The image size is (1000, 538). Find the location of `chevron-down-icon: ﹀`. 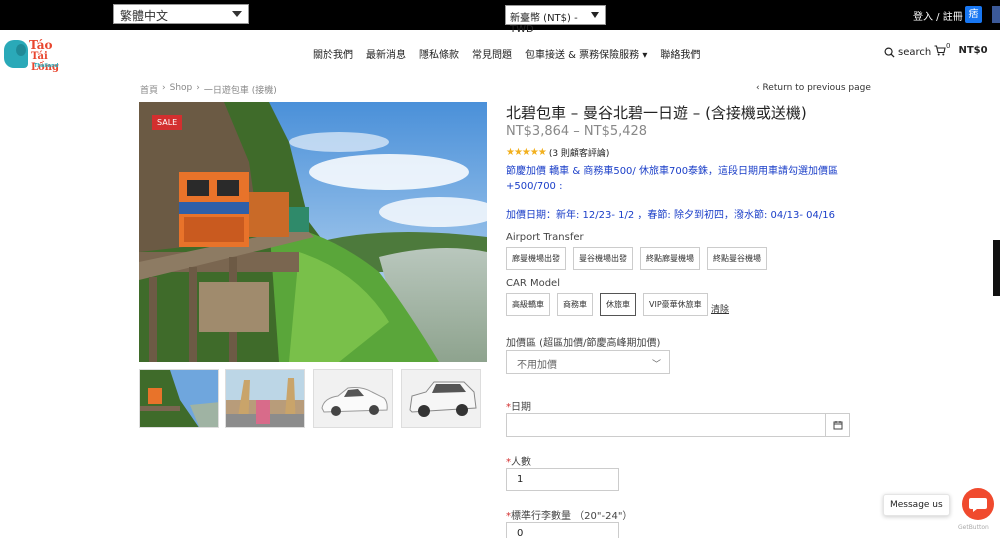

chevron-down-icon: ﹀ is located at coordinates (656, 365).